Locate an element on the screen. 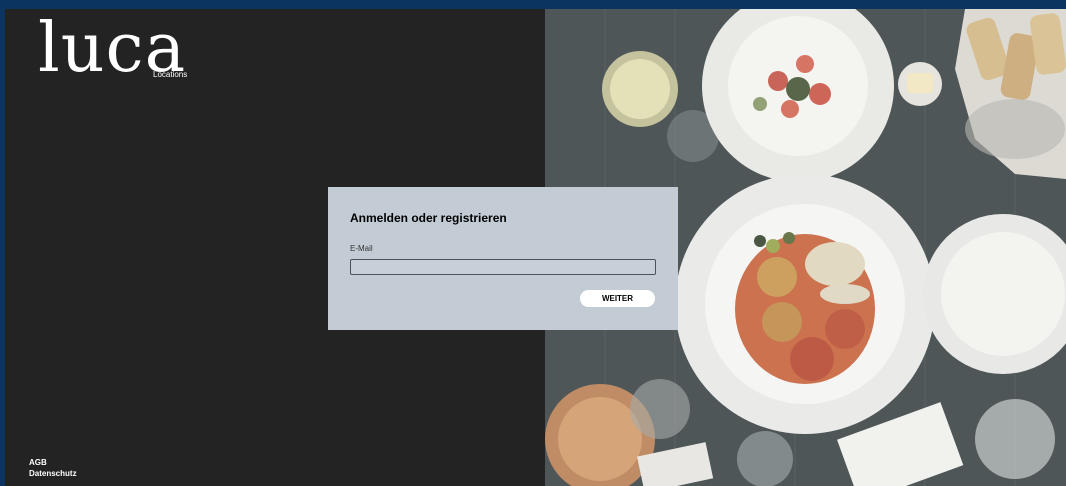  footer-links: AGB Datenschutz is located at coordinates (53, 468).